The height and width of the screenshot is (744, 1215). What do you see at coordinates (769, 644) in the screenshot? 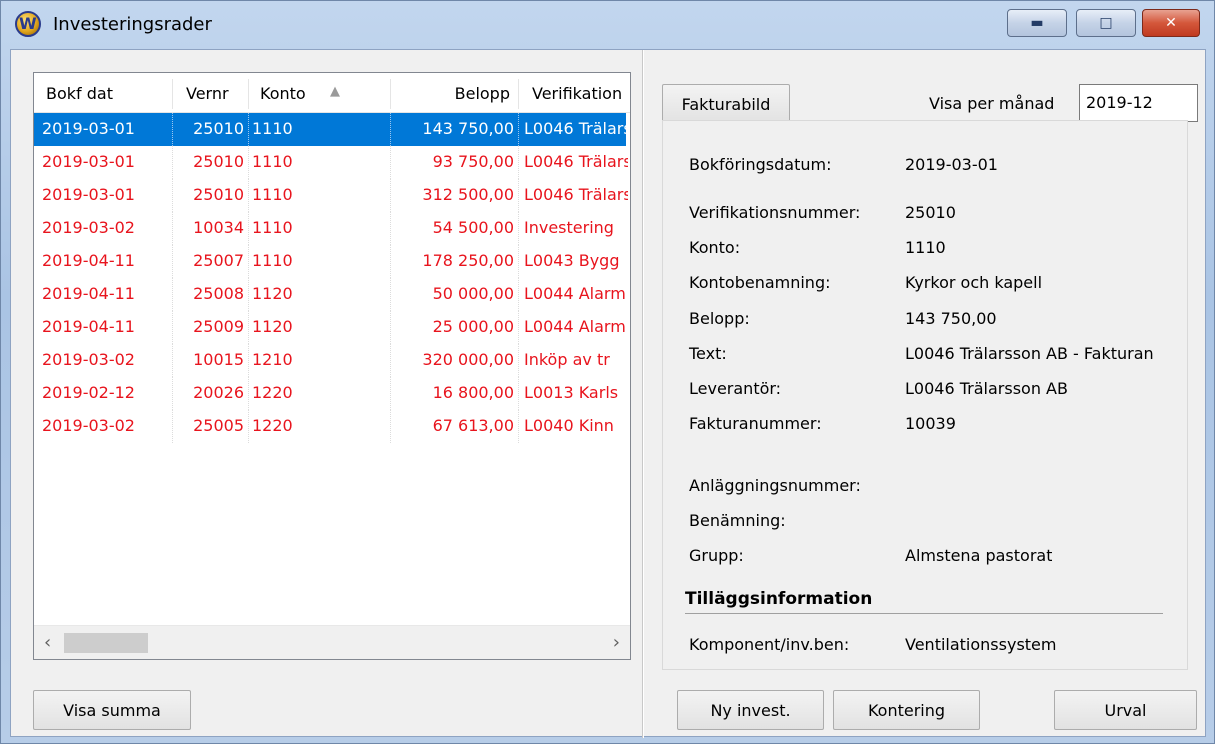
I see `komponent-label: Komponent/inv.ben:` at bounding box center [769, 644].